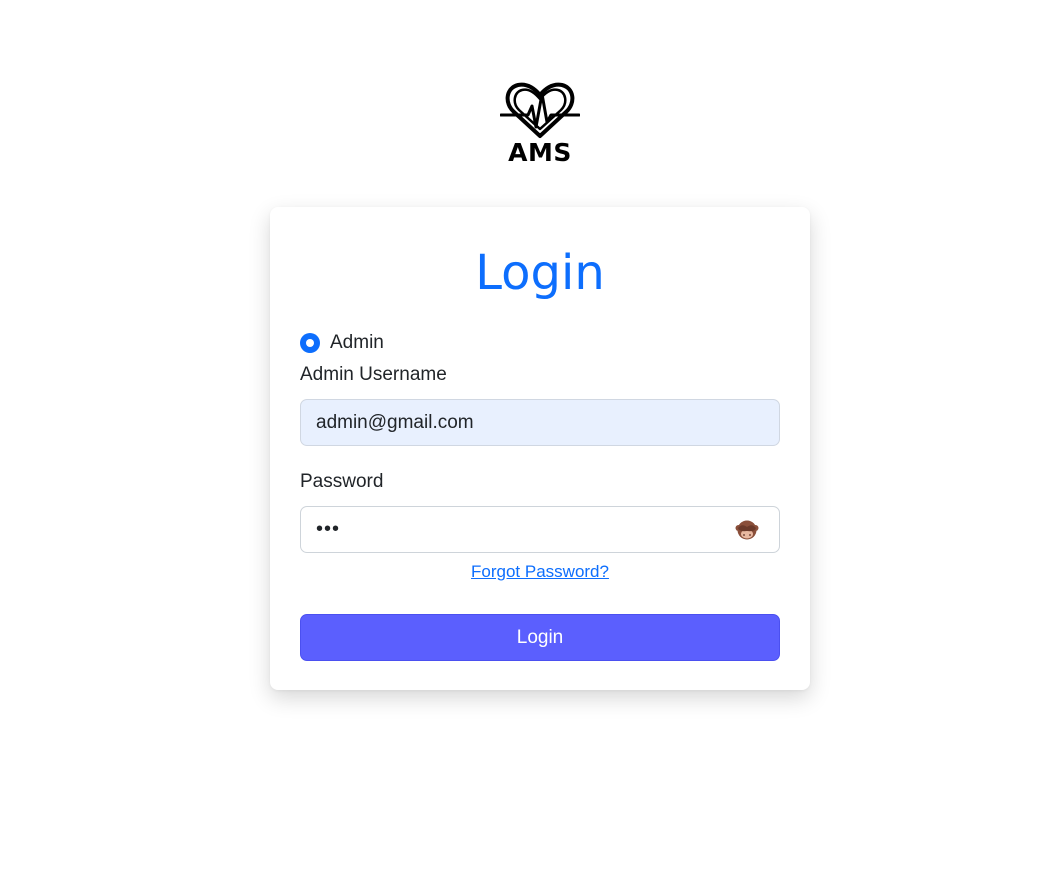 This screenshot has height=875, width=1057. I want to click on username-label: Admin Username, so click(373, 374).